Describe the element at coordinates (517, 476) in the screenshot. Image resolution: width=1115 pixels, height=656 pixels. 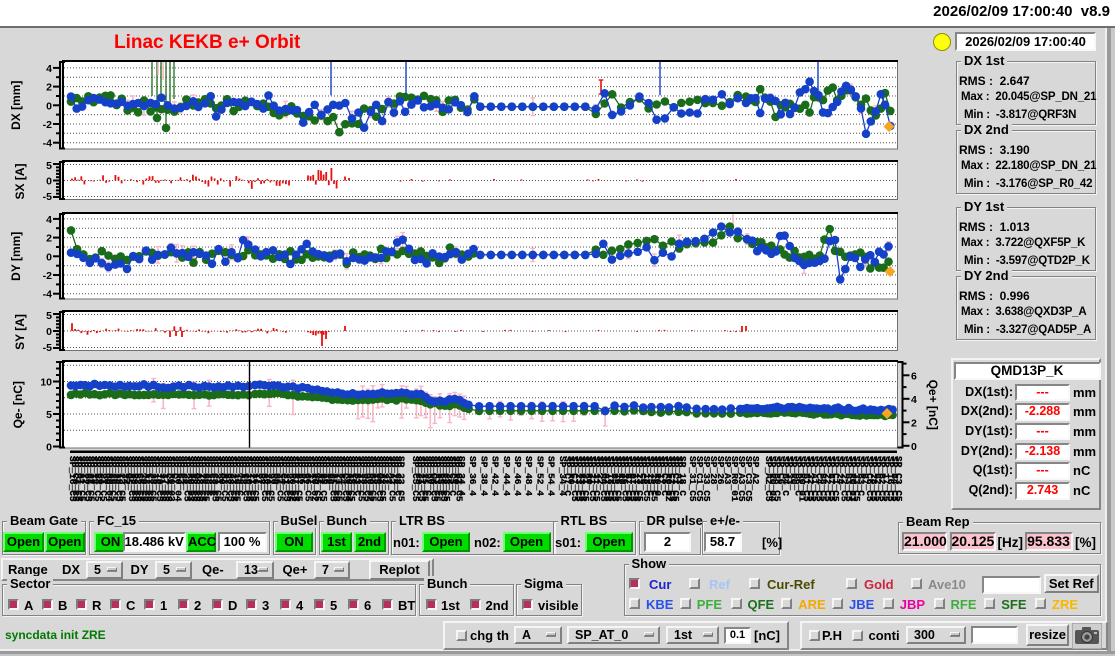
I see `svg-text: SP_46_4` at that location.